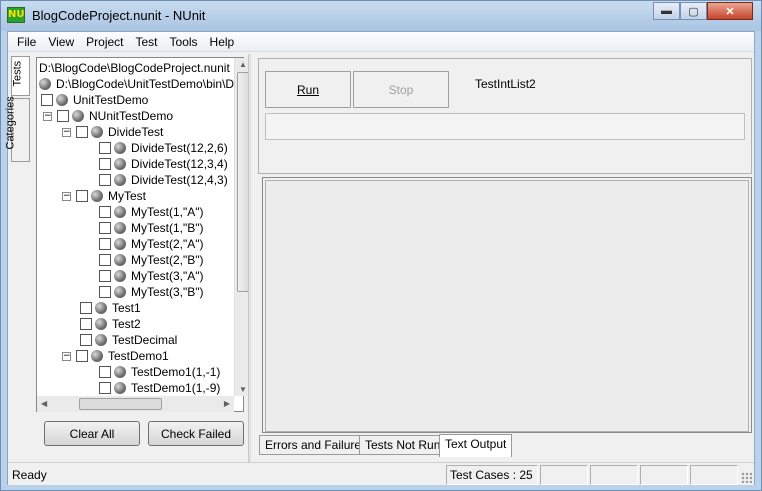 Image resolution: width=762 pixels, height=491 pixels. Describe the element at coordinates (151, 276) in the screenshot. I see `tree-node: MyTest(3,"A")` at that location.